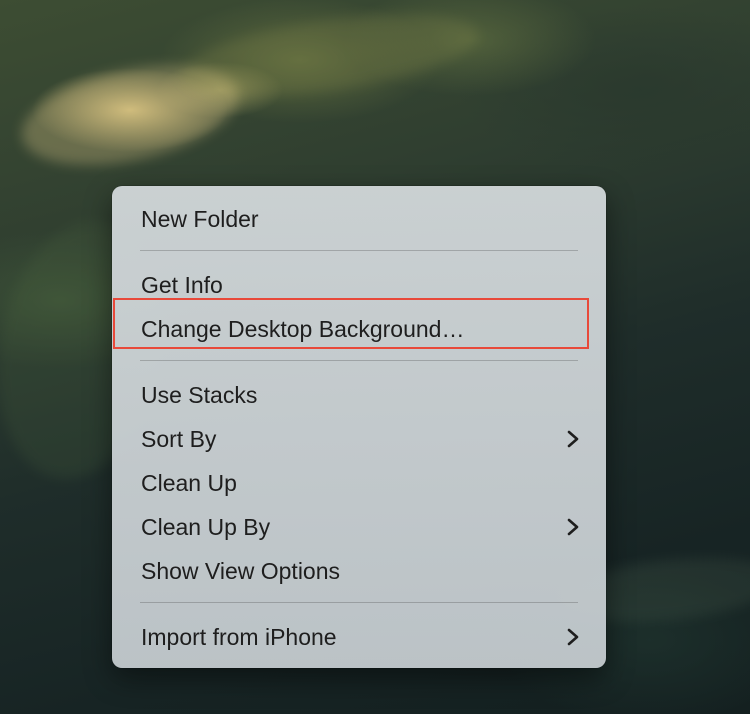 Image resolution: width=750 pixels, height=714 pixels. What do you see at coordinates (239, 636) in the screenshot?
I see `menu-item-label: Import from iPhone` at bounding box center [239, 636].